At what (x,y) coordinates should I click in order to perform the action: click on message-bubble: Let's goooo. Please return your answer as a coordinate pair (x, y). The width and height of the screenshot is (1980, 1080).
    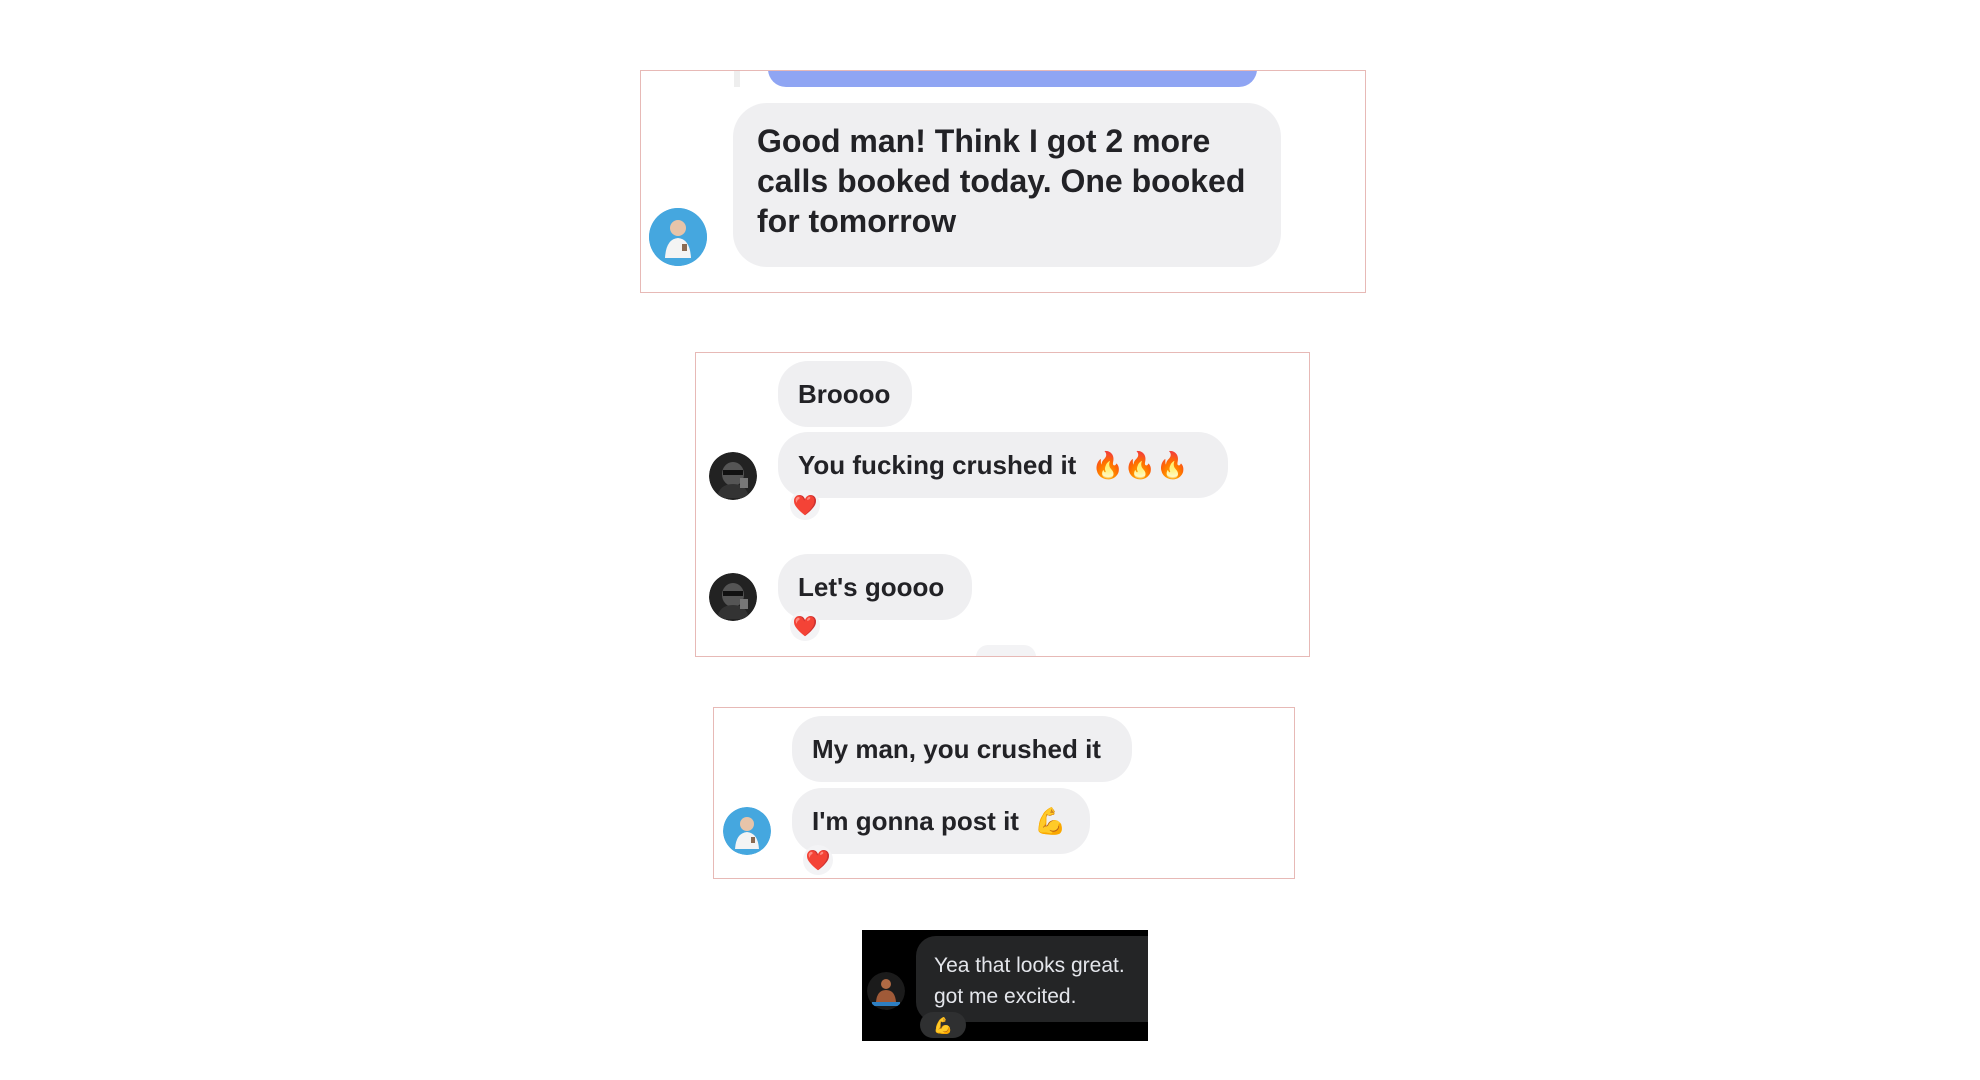
    Looking at the image, I should click on (875, 587).